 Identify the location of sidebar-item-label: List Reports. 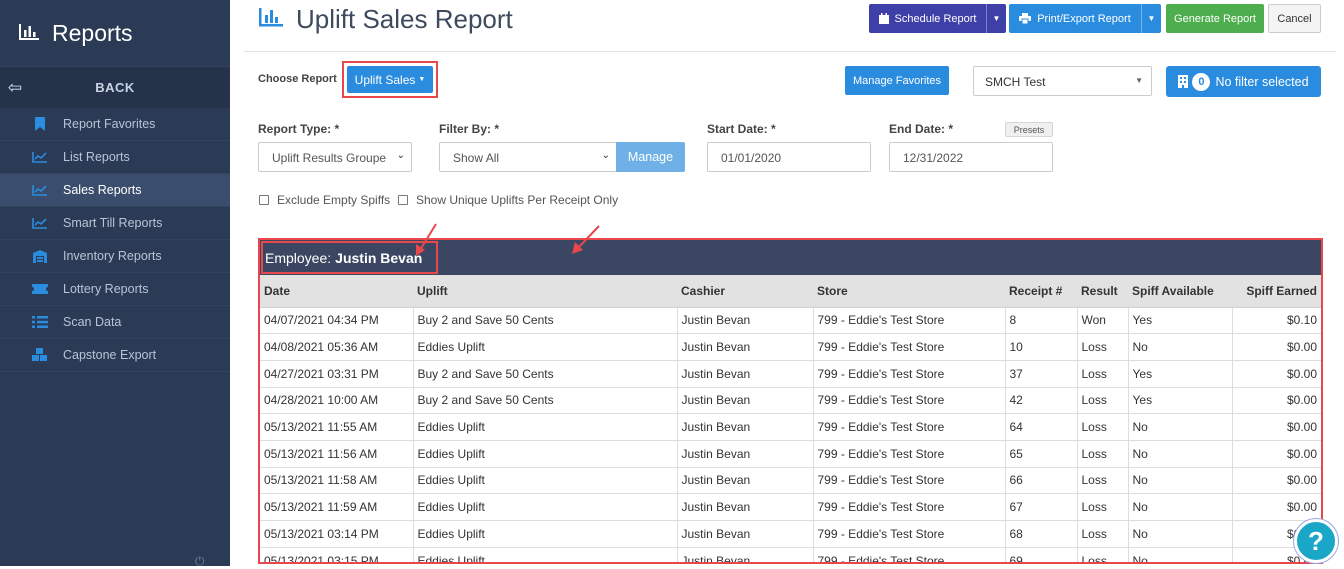
(96, 157).